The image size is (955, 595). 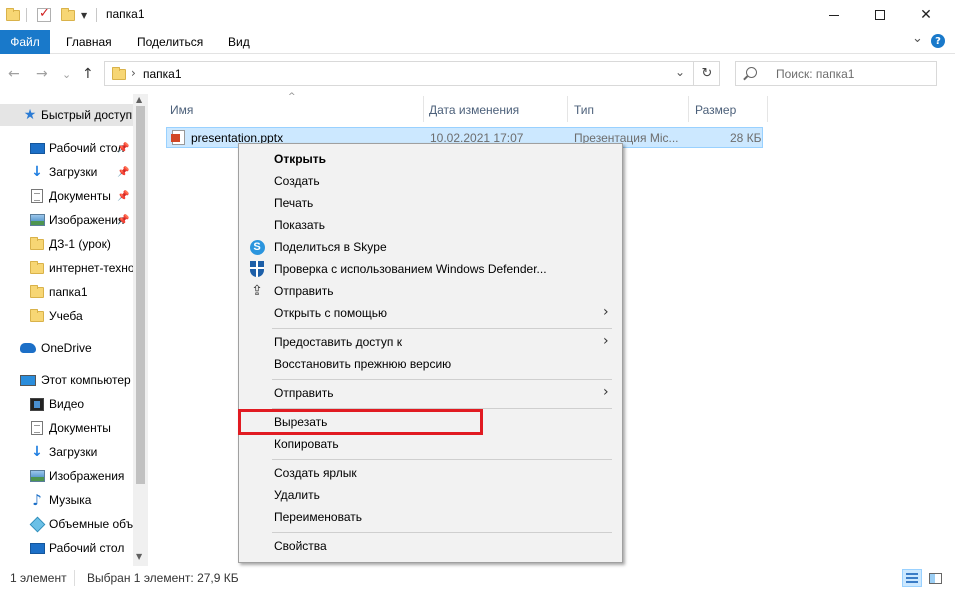 What do you see at coordinates (42, 74) in the screenshot?
I see `forward-button: →` at bounding box center [42, 74].